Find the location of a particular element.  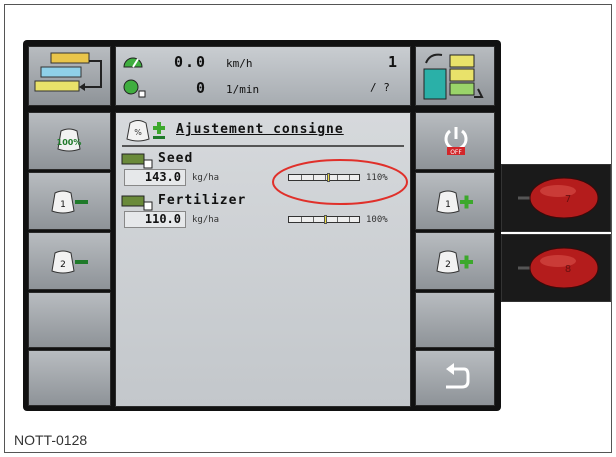

bag-100-percent-icon: 100% is located at coordinates (69, 140).